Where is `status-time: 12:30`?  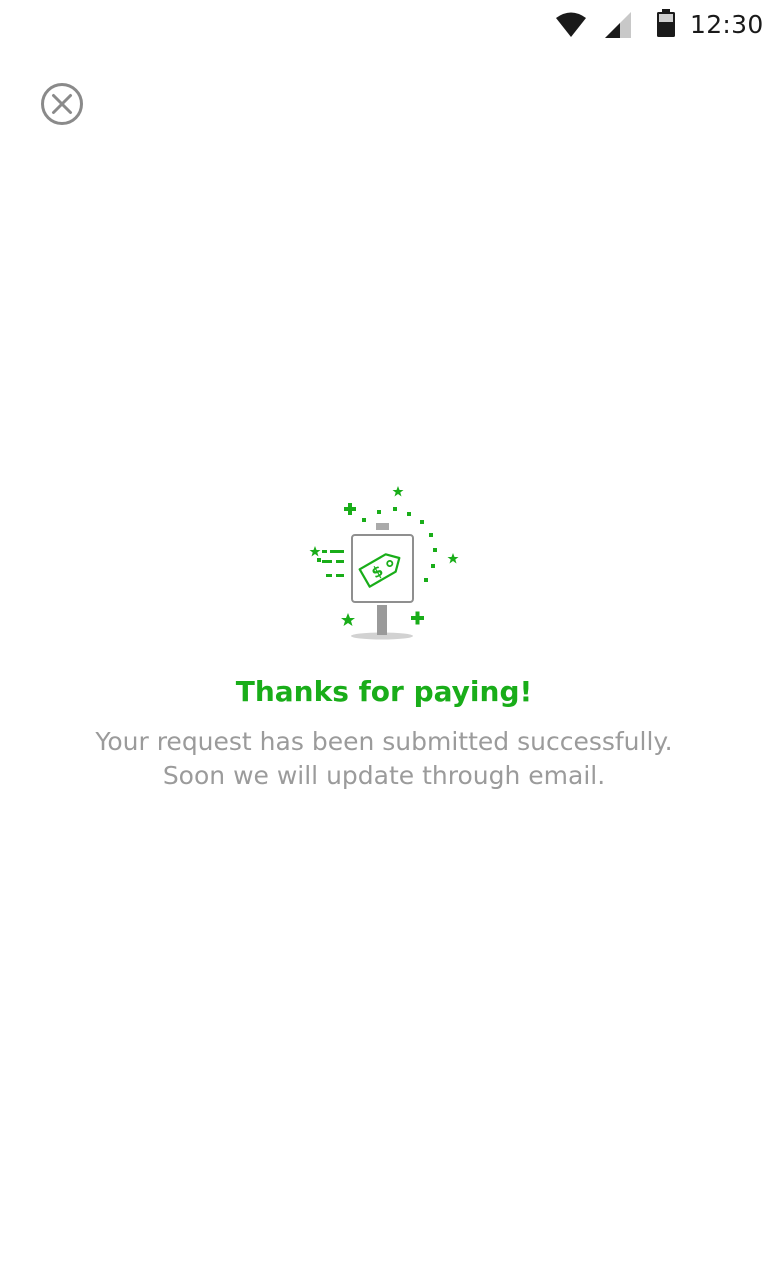 status-time: 12:30 is located at coordinates (727, 24).